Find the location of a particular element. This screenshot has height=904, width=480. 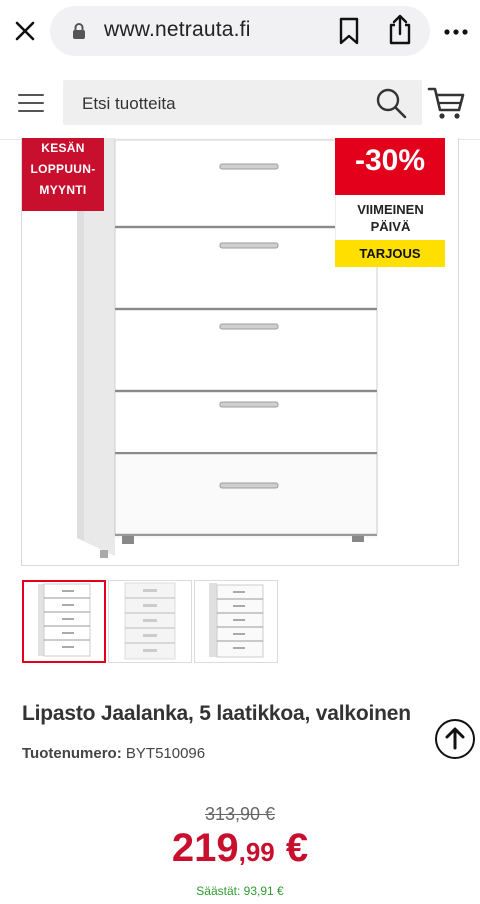

bookmark-icon is located at coordinates (349, 31).